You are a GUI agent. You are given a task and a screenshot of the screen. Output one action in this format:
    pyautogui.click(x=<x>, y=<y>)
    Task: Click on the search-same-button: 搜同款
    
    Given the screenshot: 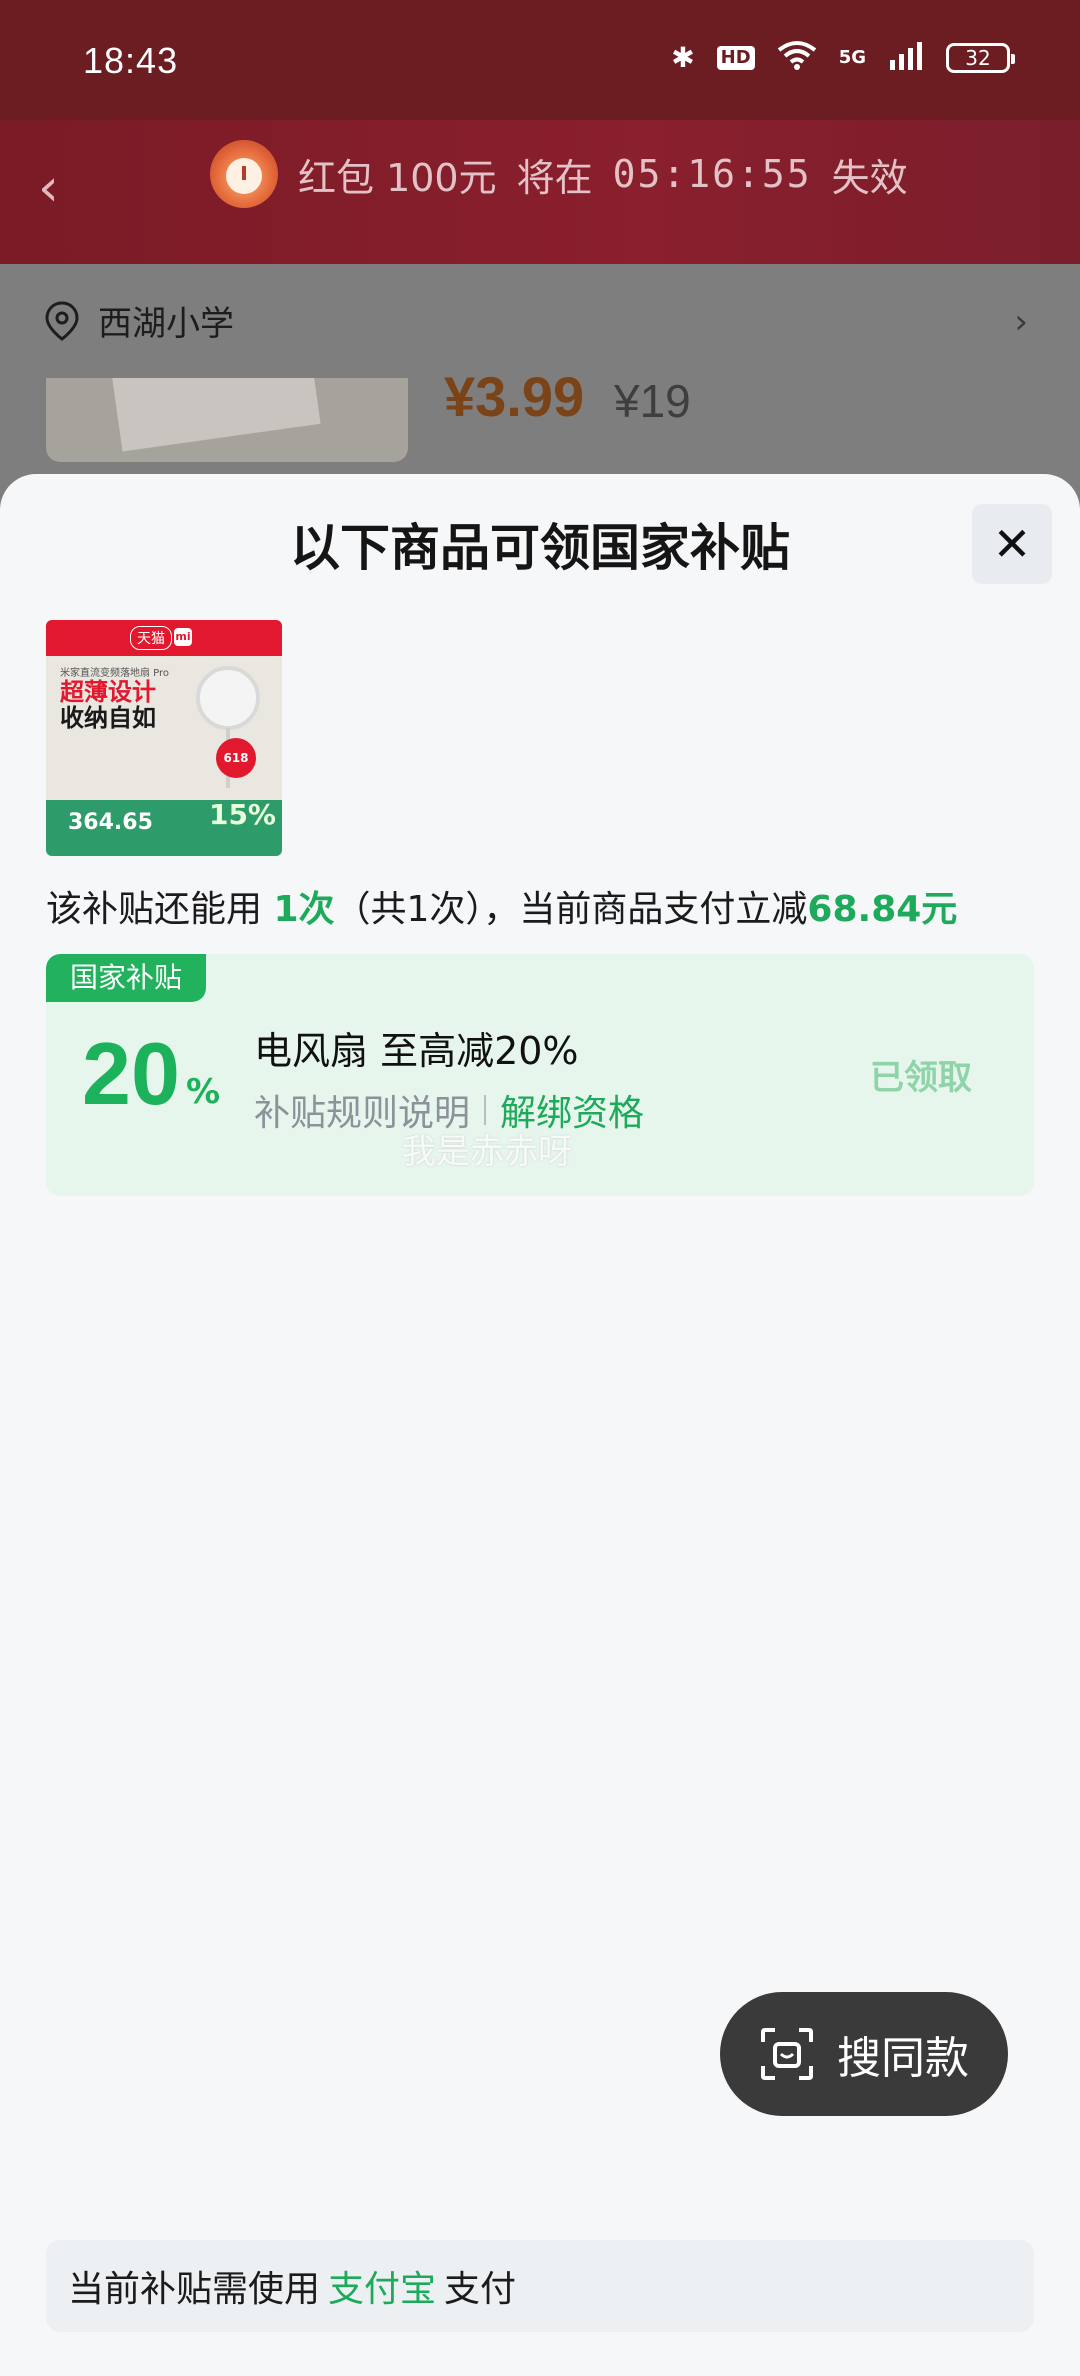 What is the action you would take?
    pyautogui.click(x=864, y=2054)
    